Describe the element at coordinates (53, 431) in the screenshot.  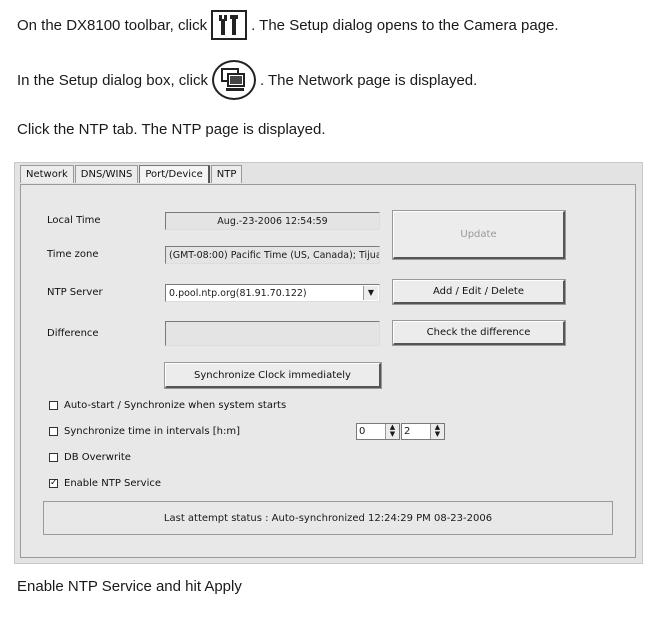
I see `sync-interval-checkbox` at that location.